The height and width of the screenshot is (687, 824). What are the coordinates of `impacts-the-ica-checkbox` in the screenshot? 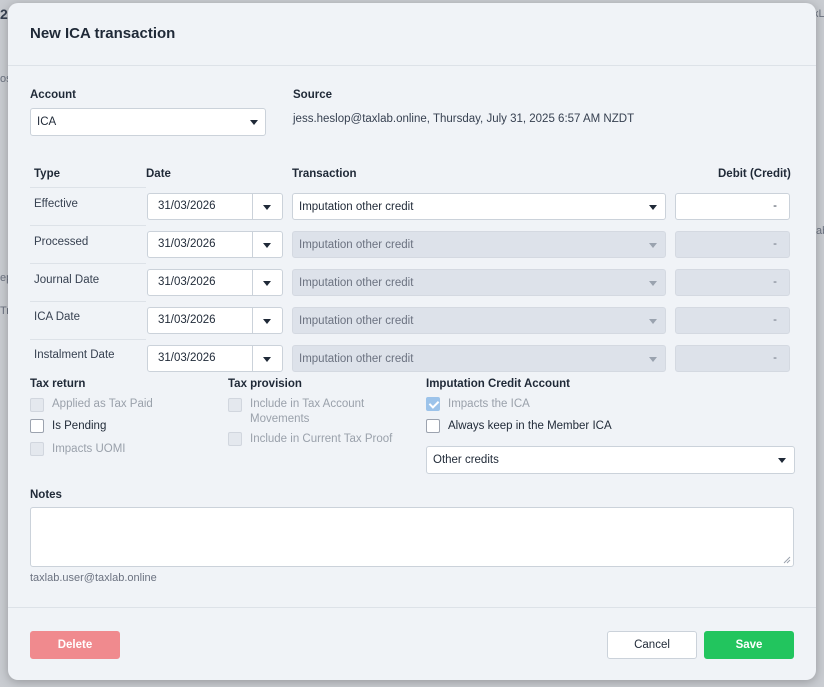 It's located at (433, 404).